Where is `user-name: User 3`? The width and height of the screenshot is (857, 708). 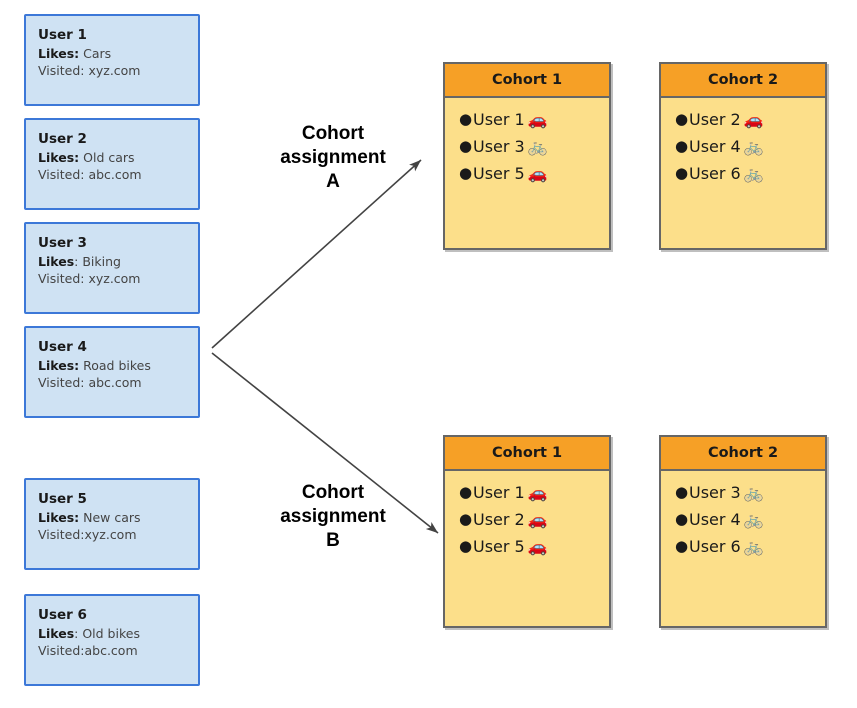 user-name: User 3 is located at coordinates (62, 243).